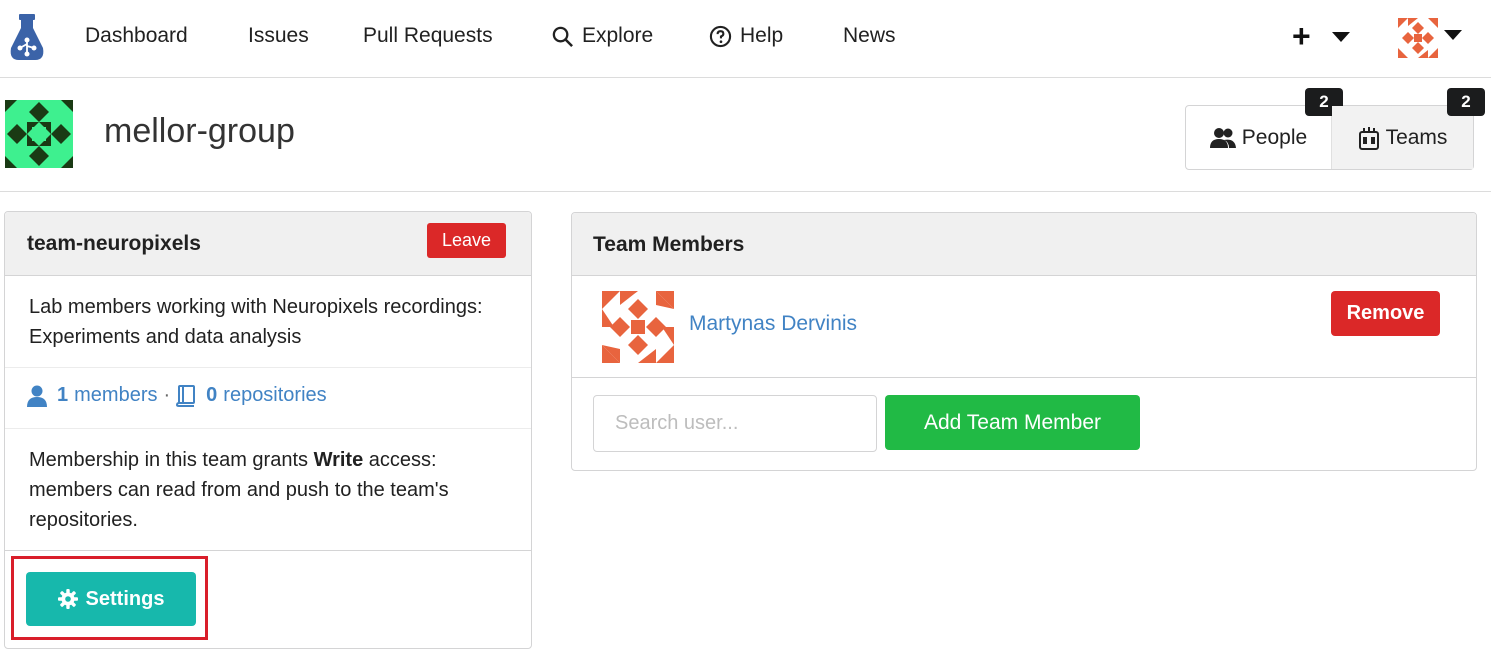 Image resolution: width=1491 pixels, height=657 pixels. Describe the element at coordinates (1416, 137) in the screenshot. I see `tab-teams-label: Teams` at that location.